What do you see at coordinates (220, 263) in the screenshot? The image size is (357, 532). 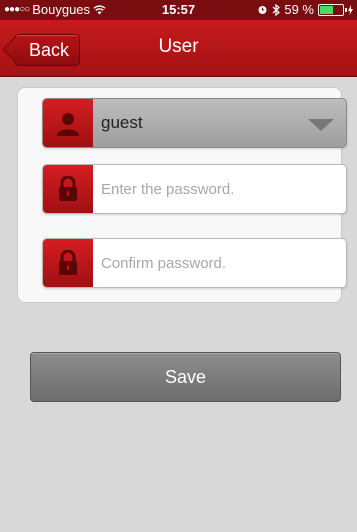 I see `confirm-password-input` at bounding box center [220, 263].